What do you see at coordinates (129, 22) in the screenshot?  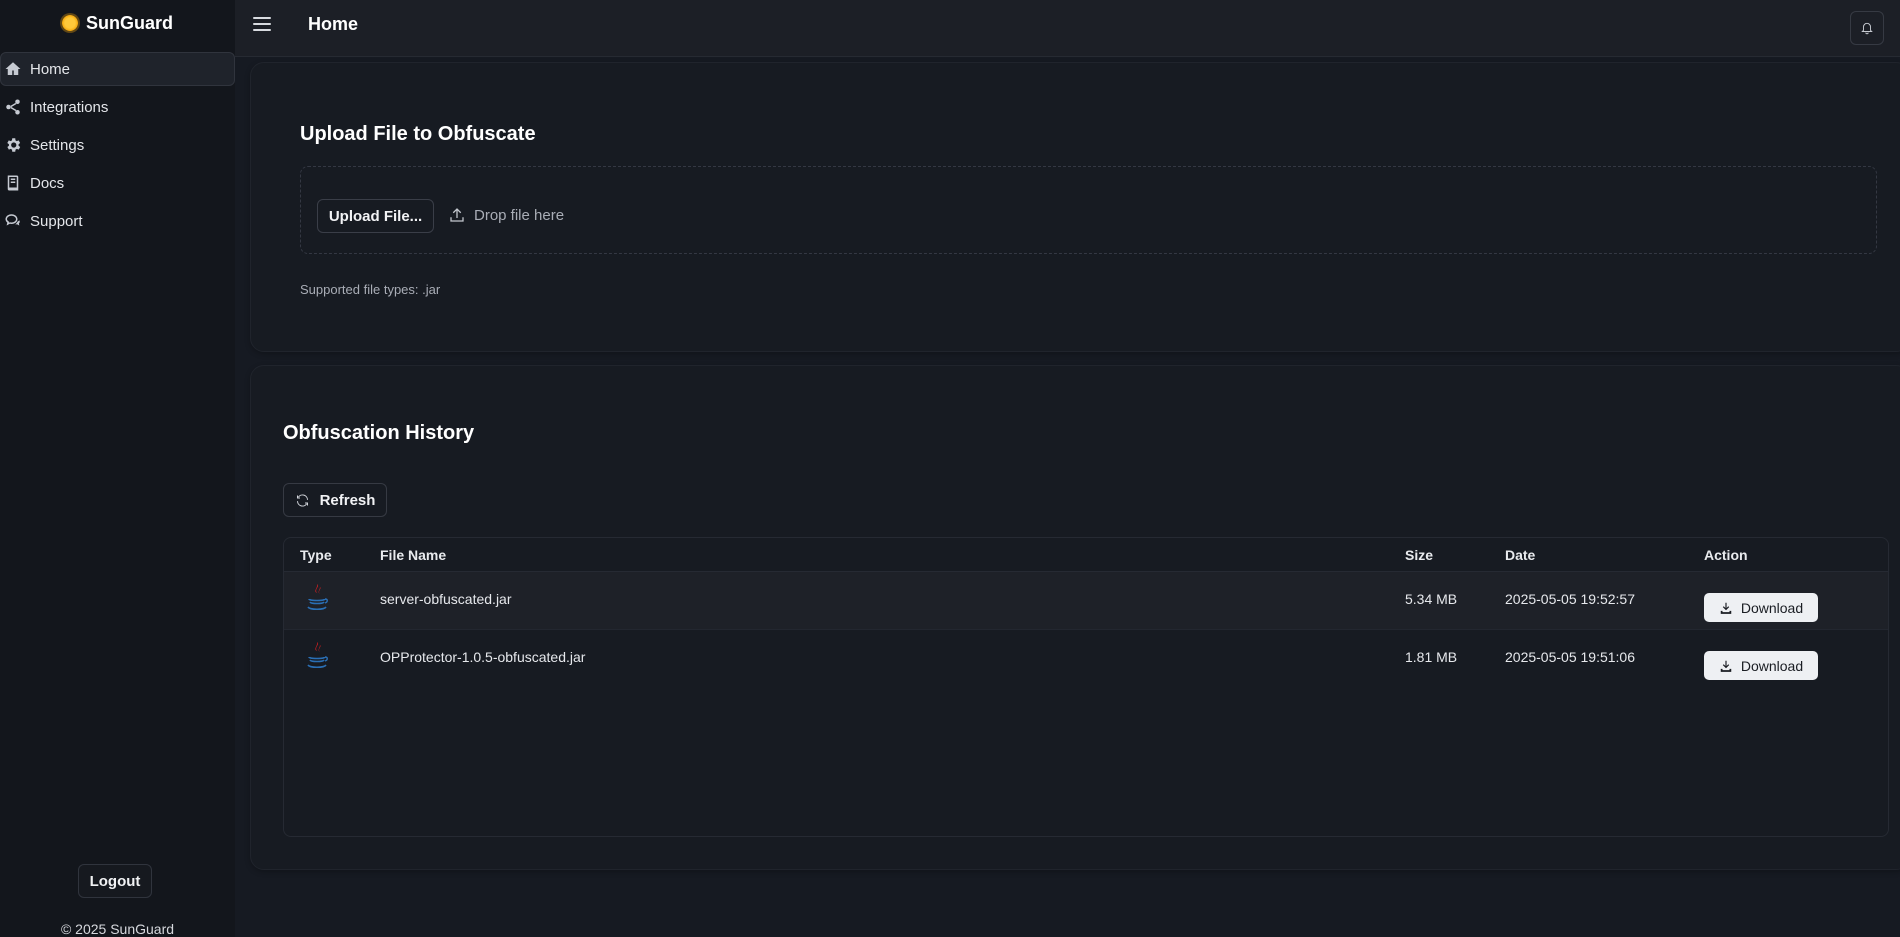 I see `brand-name: SunGuard` at bounding box center [129, 22].